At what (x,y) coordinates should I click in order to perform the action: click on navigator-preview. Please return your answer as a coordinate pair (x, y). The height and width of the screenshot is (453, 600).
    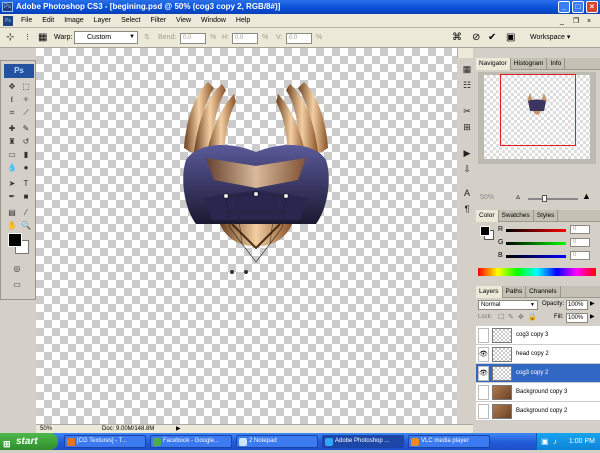
    Looking at the image, I should click on (537, 118).